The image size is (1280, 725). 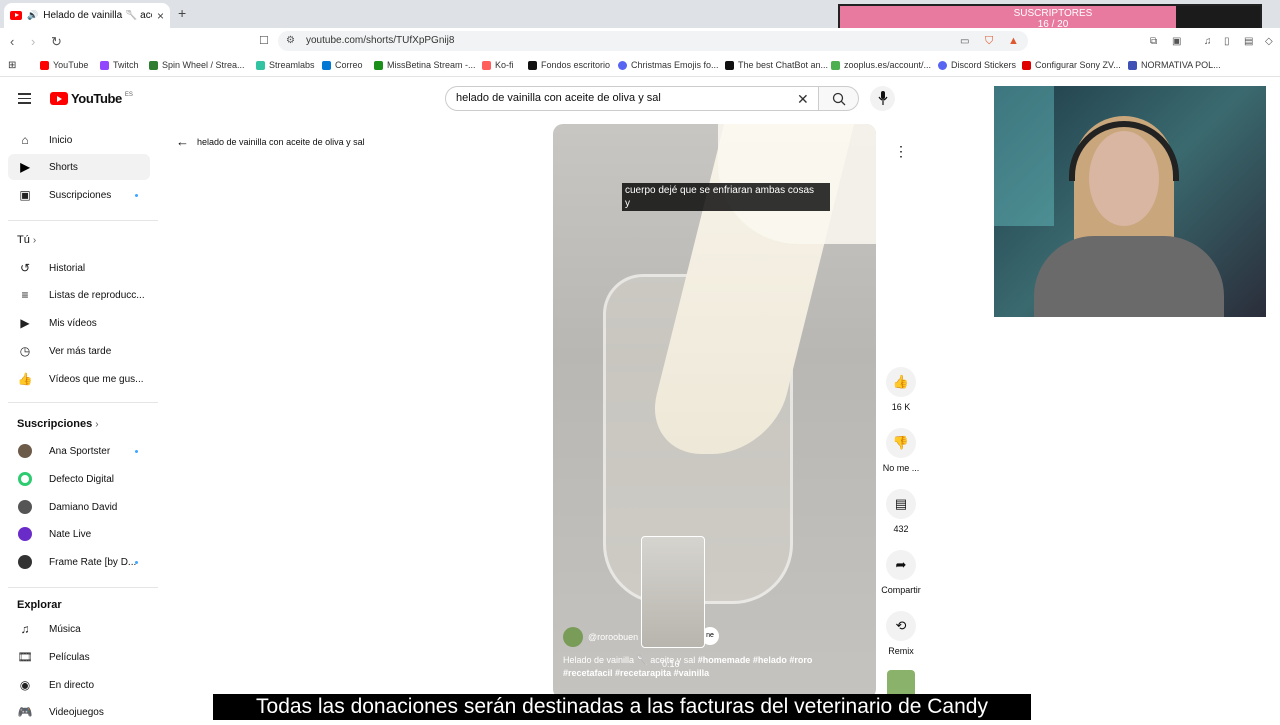 I want to click on microphone-icon, so click(x=883, y=98).